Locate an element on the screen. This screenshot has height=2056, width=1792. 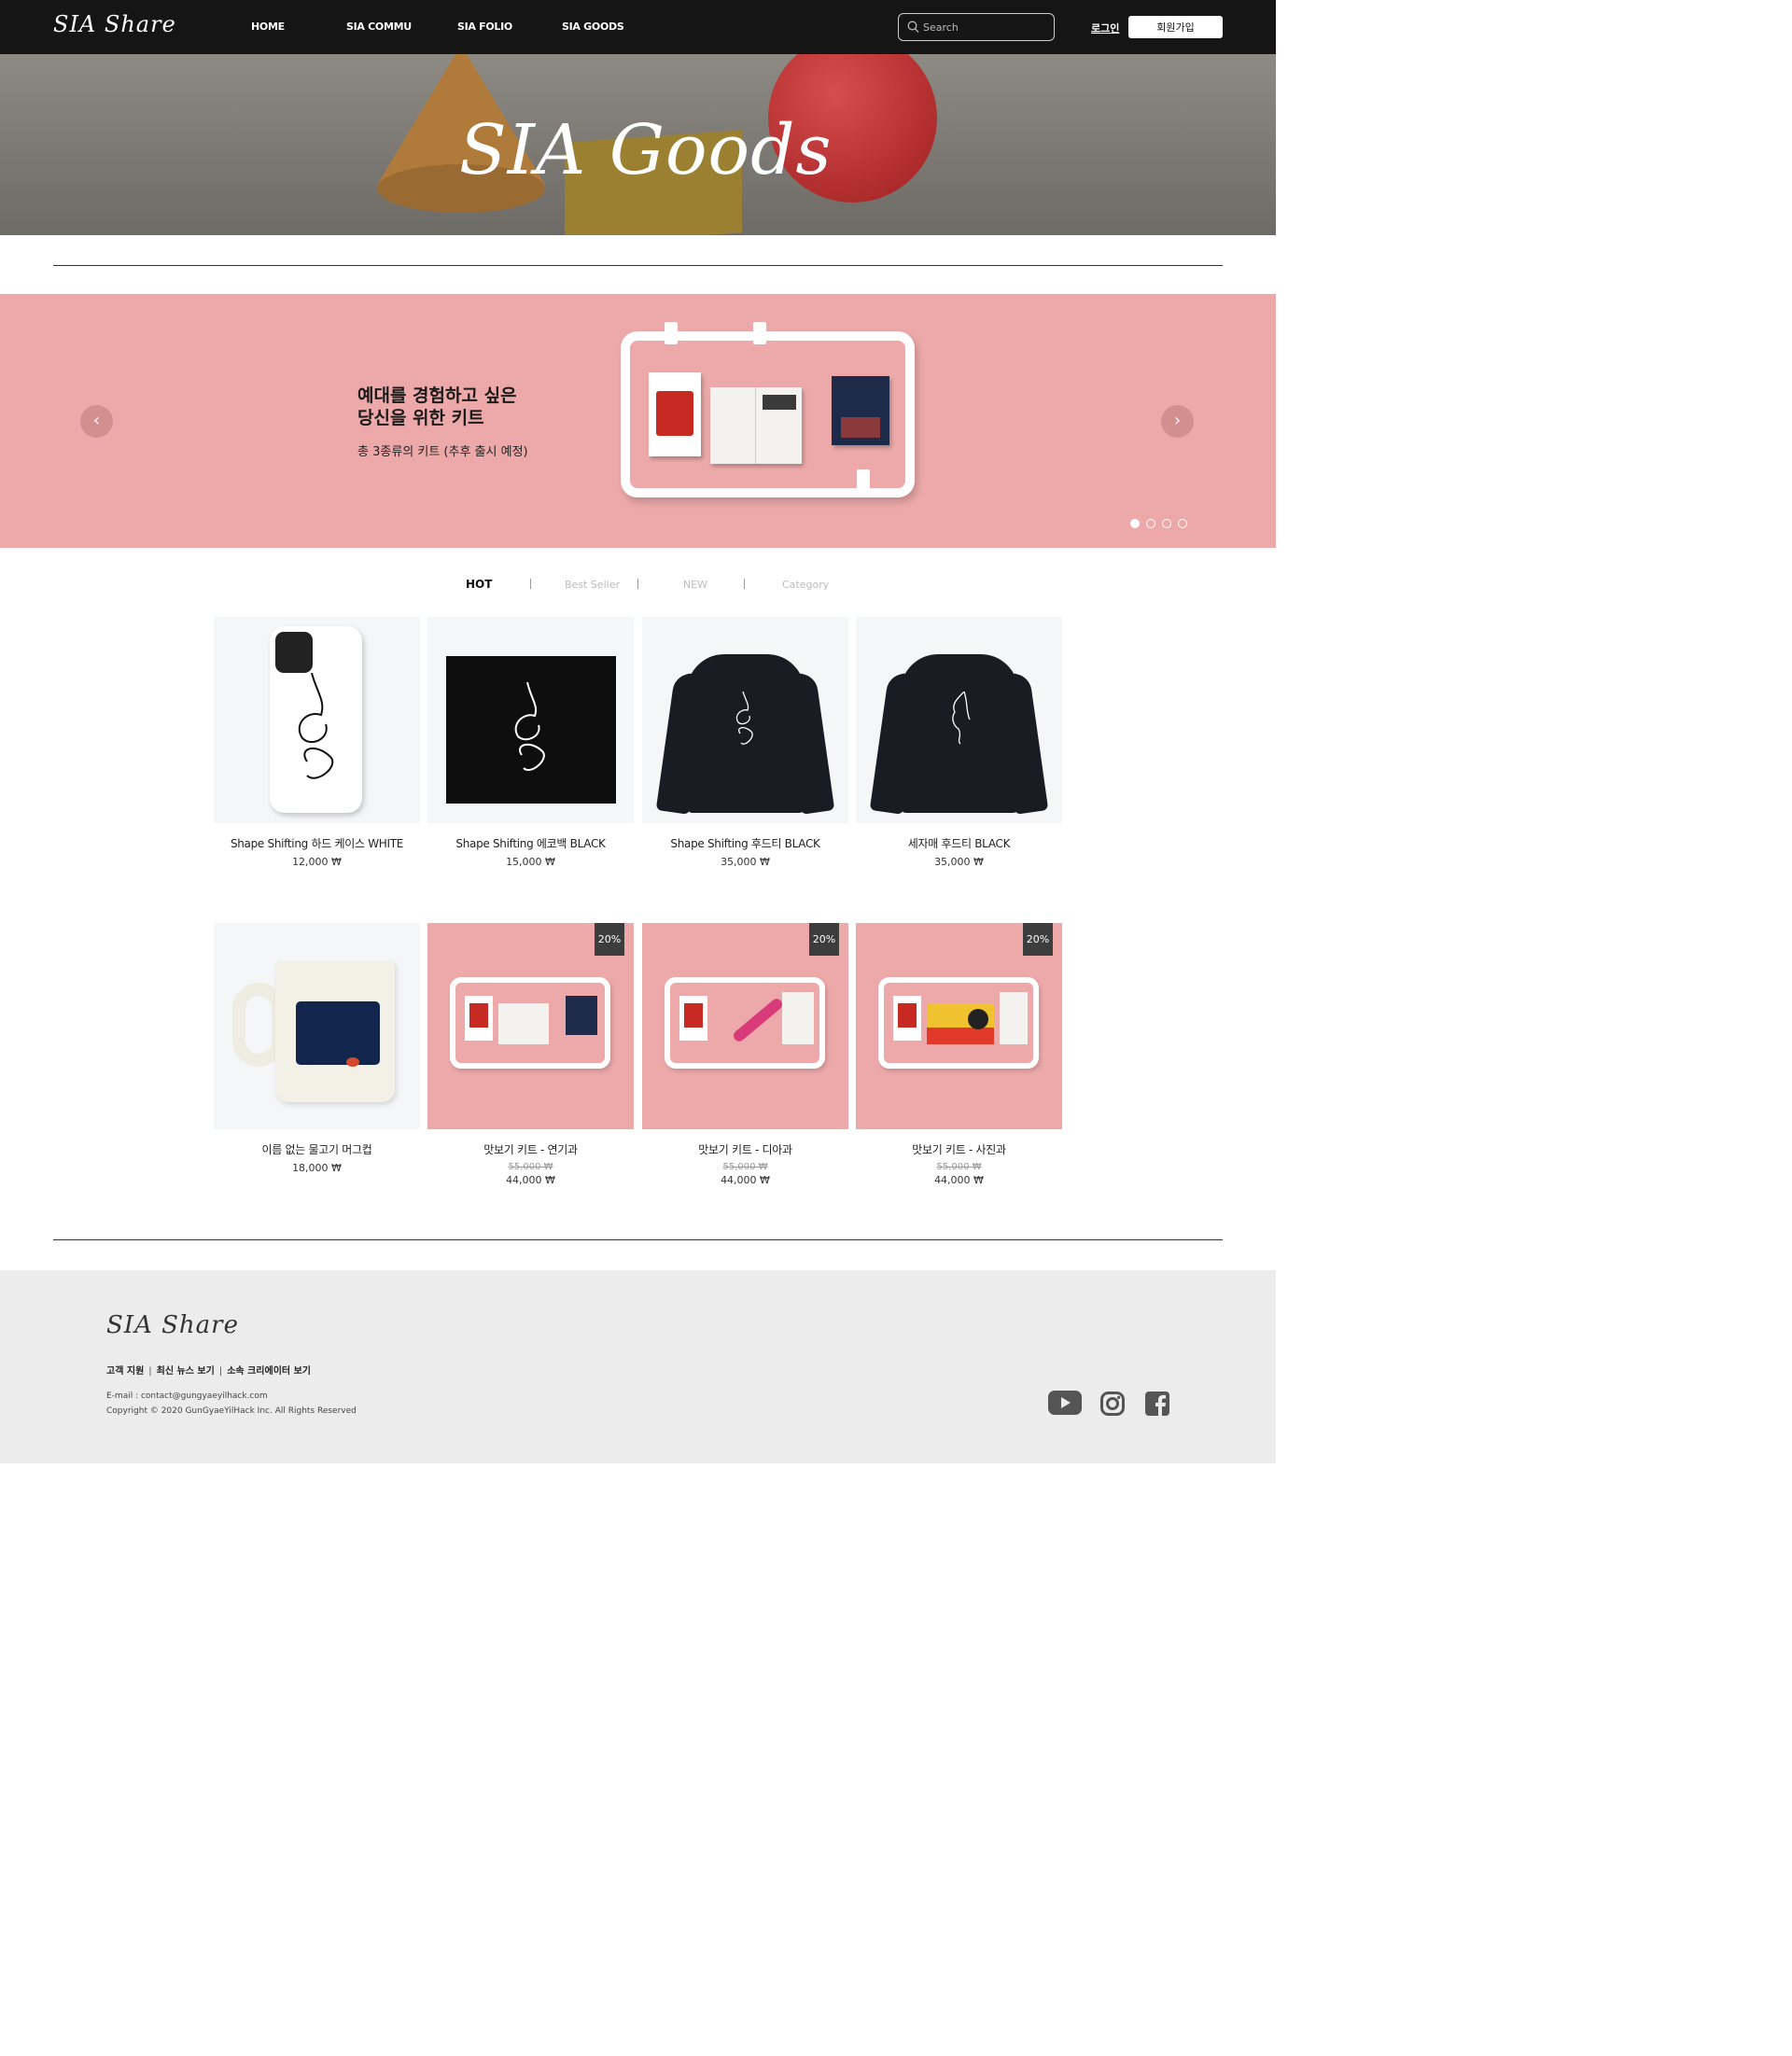
nav-sia-goods: SIA GOODS is located at coordinates (593, 27).